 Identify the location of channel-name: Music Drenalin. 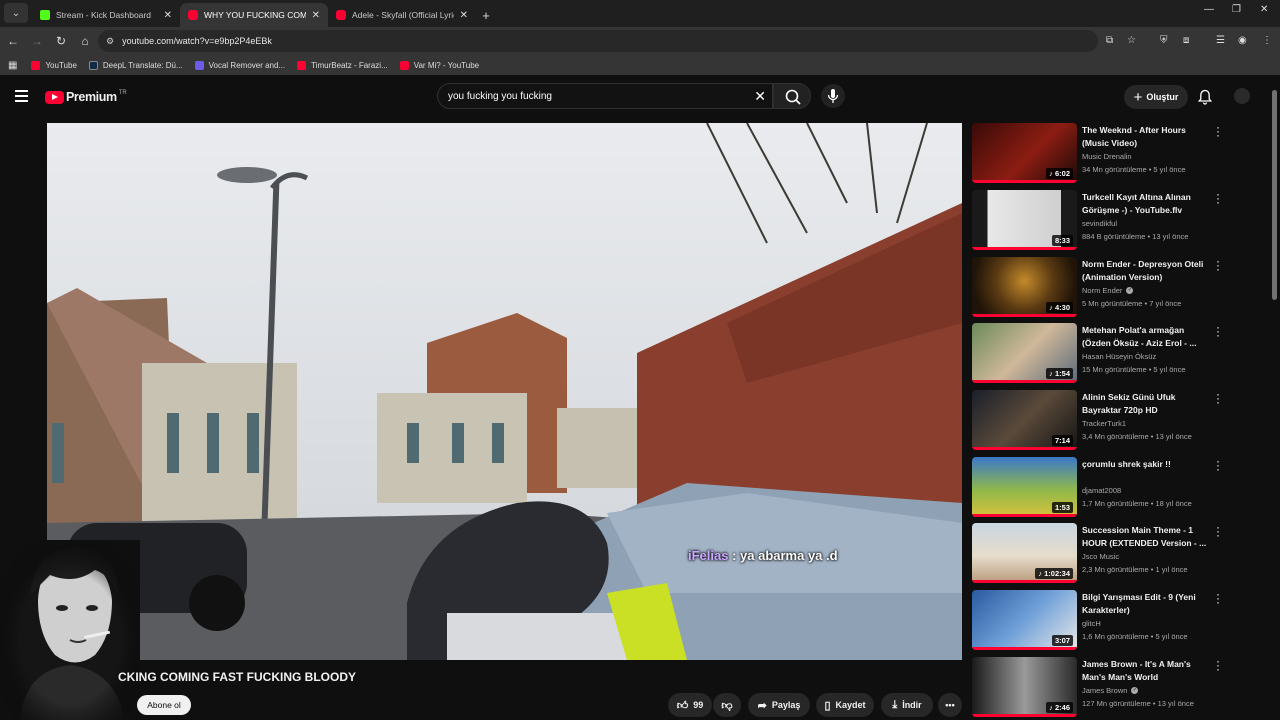
(1107, 156).